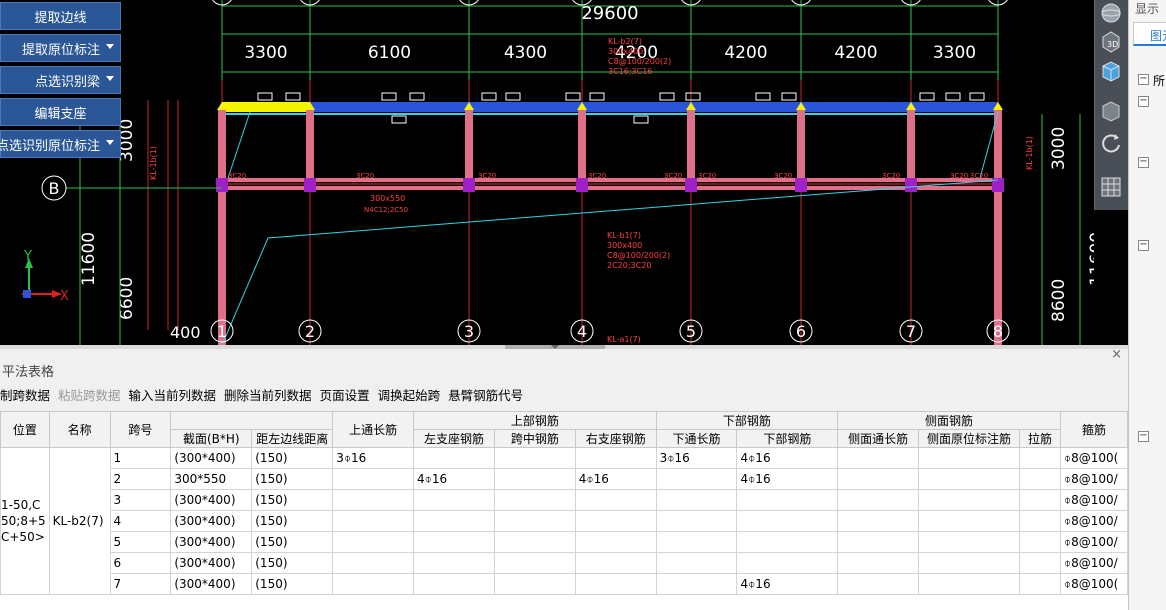 The height and width of the screenshot is (610, 1166). What do you see at coordinates (1149, 34) in the screenshot?
I see `tab-elements: 图元` at bounding box center [1149, 34].